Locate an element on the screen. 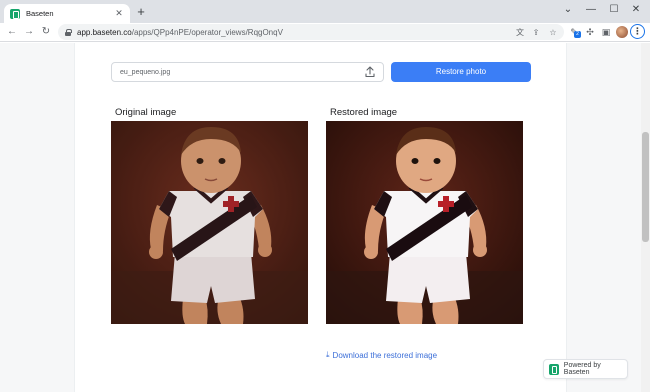 The height and width of the screenshot is (392, 650). translate-icon: 文 is located at coordinates (520, 33).